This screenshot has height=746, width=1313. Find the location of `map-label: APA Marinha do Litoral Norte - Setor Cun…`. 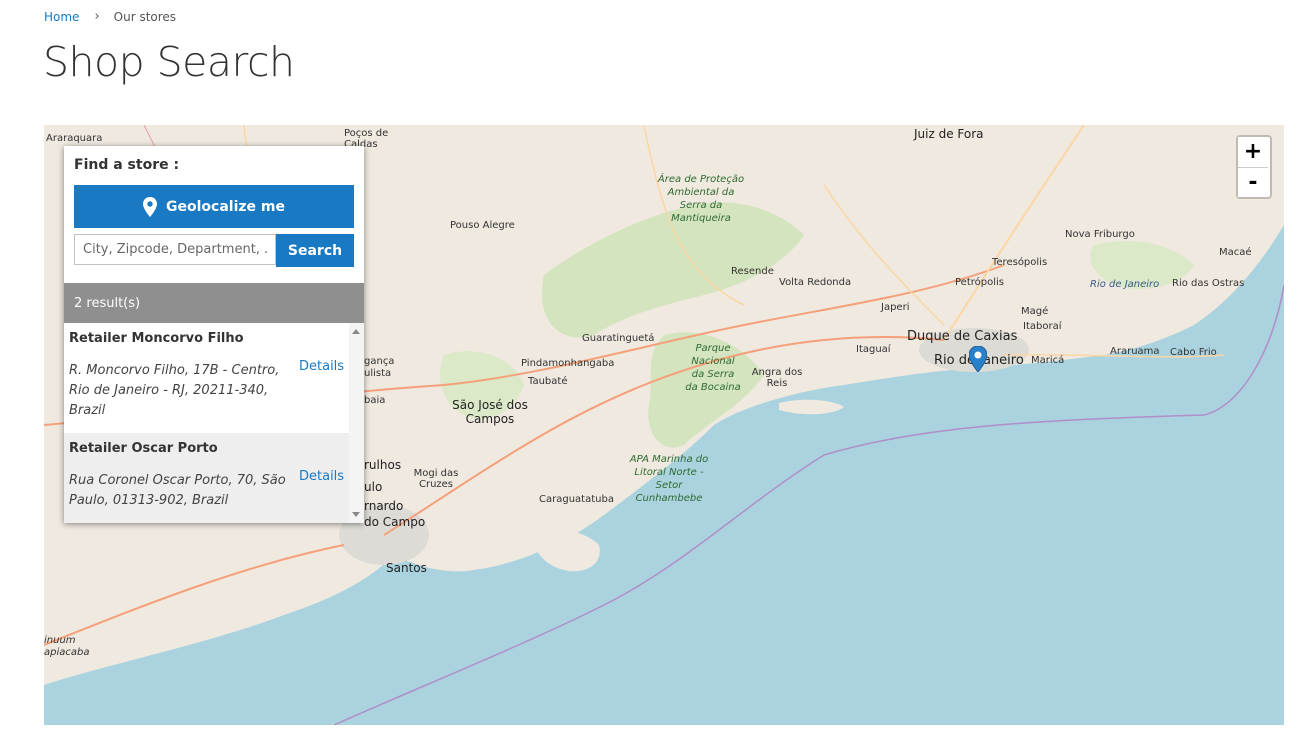

map-label: APA Marinha do Litoral Norte - Setor Cun… is located at coordinates (669, 479).